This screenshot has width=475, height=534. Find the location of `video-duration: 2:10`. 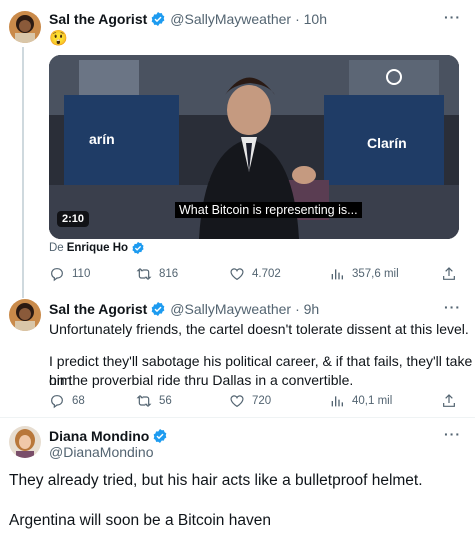

video-duration: 2:10 is located at coordinates (73, 219).